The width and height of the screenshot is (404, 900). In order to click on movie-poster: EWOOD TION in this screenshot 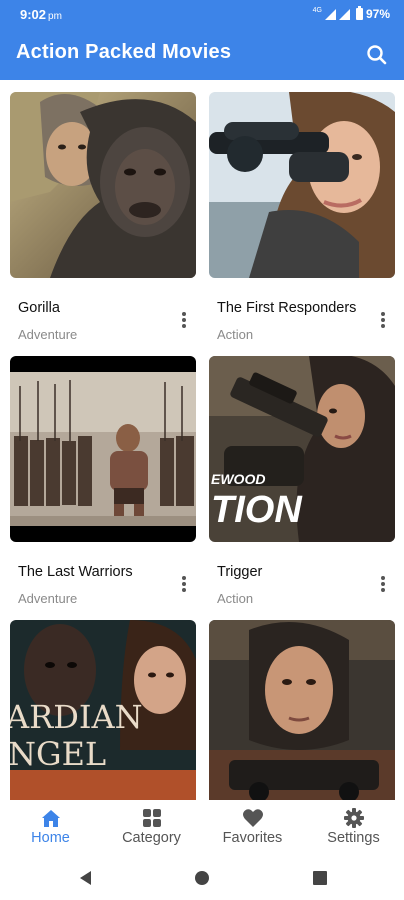, I will do `click(302, 449)`.